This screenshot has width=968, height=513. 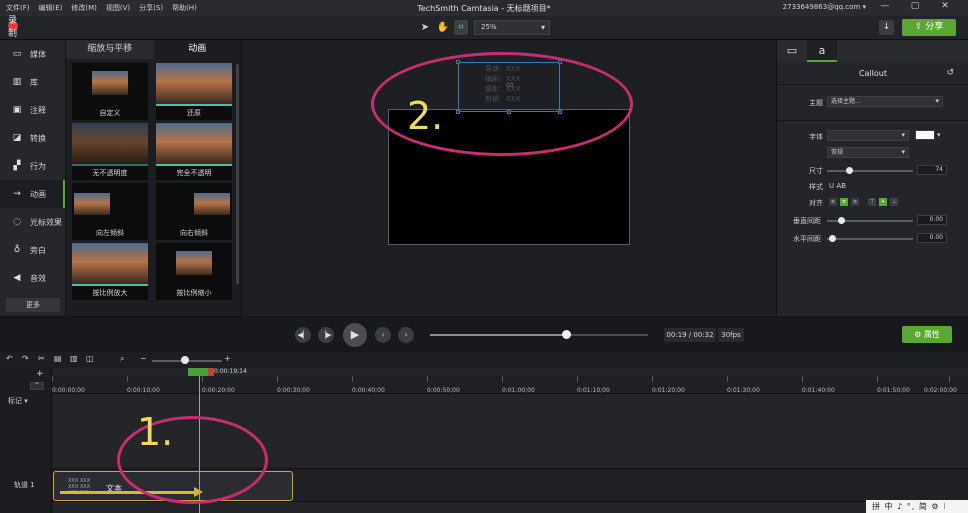 What do you see at coordinates (443, 27) in the screenshot?
I see `pan-tool-icon: ✋` at bounding box center [443, 27].